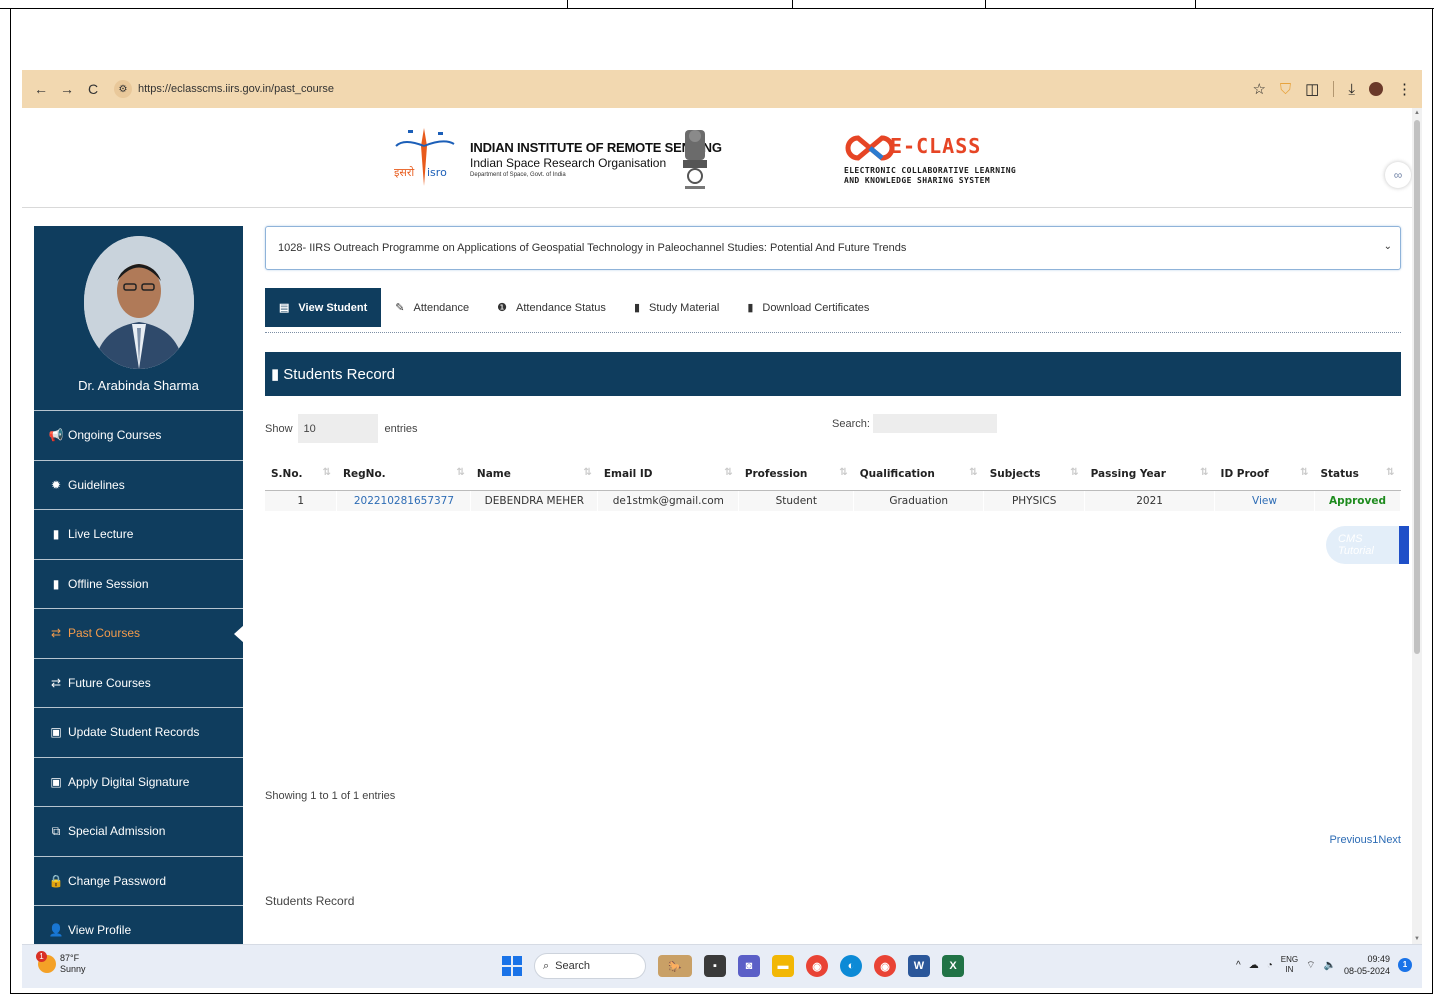 The image size is (1434, 1005). Describe the element at coordinates (546, 965) in the screenshot. I see `search-icon: ⌕` at that location.